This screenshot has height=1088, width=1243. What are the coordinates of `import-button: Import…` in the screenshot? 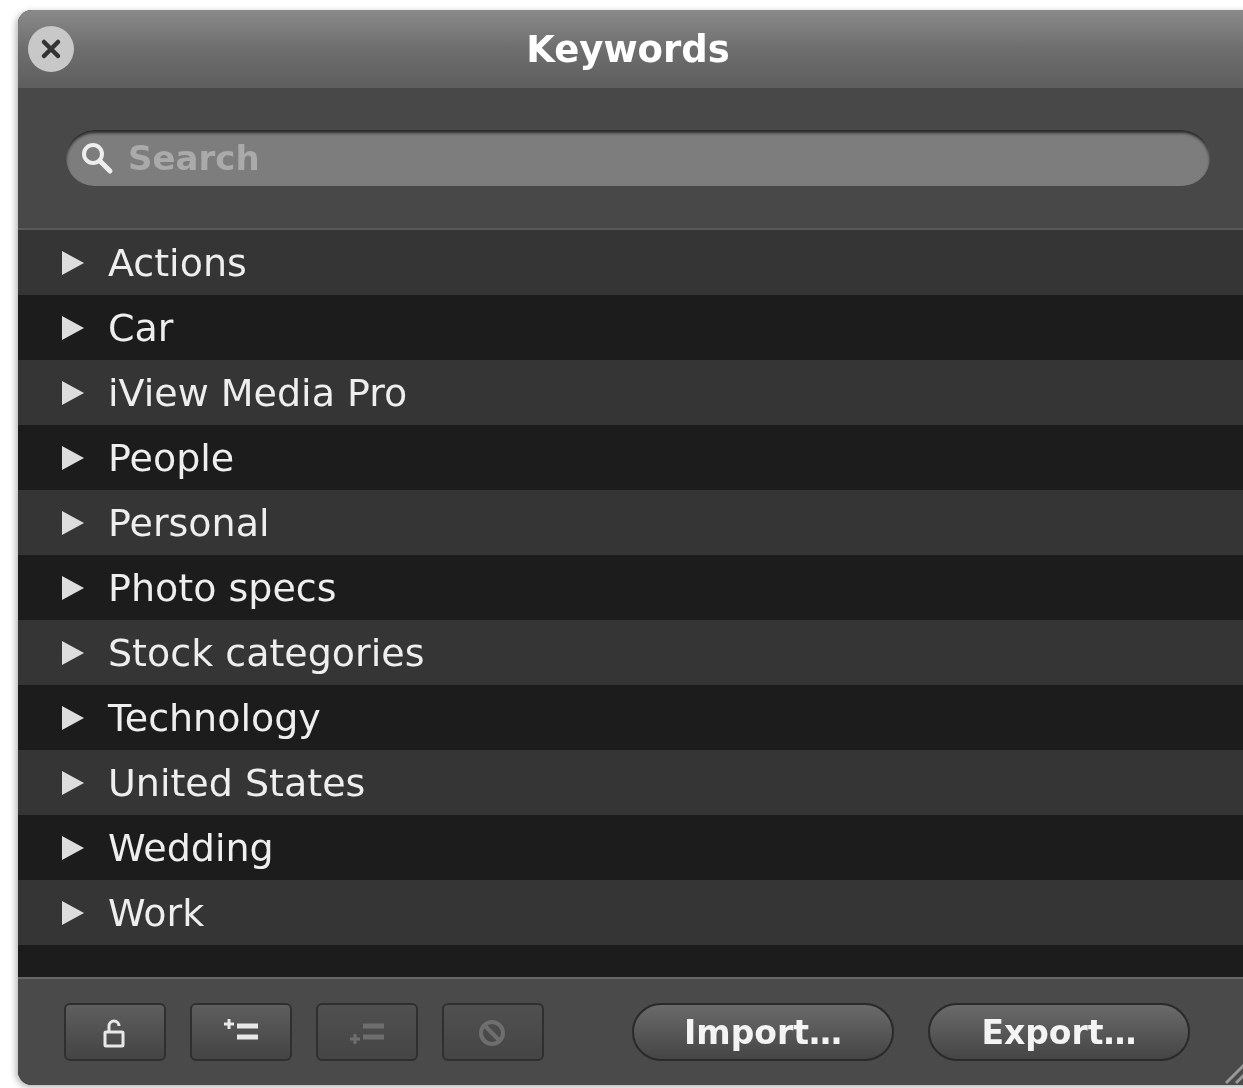 It's located at (763, 1032).